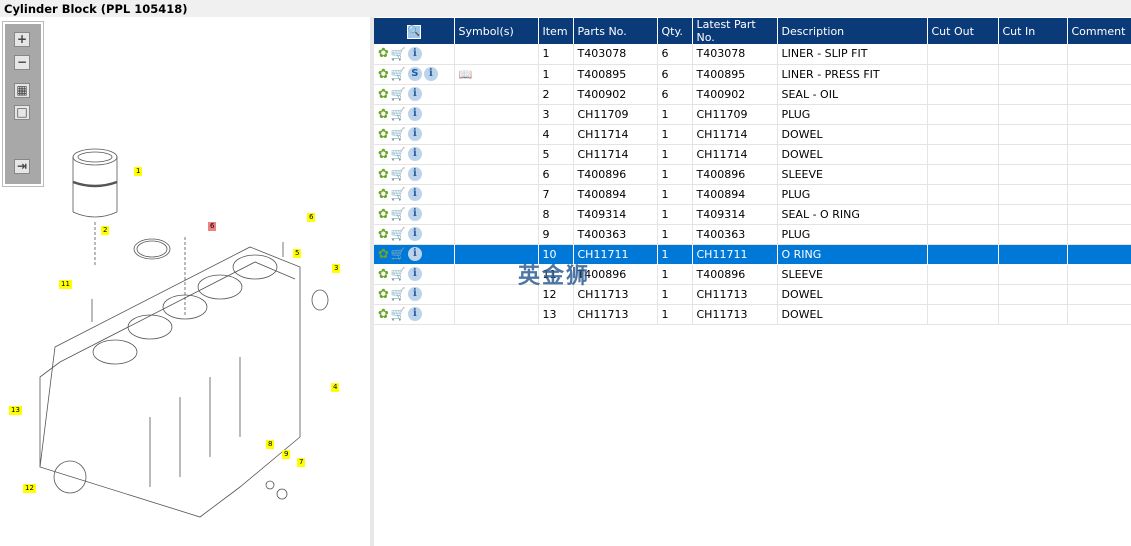  I want to click on table-row: ✿ 🛒 i 5 CH11714 1 CH11714 DOWEL, so click(752, 154).